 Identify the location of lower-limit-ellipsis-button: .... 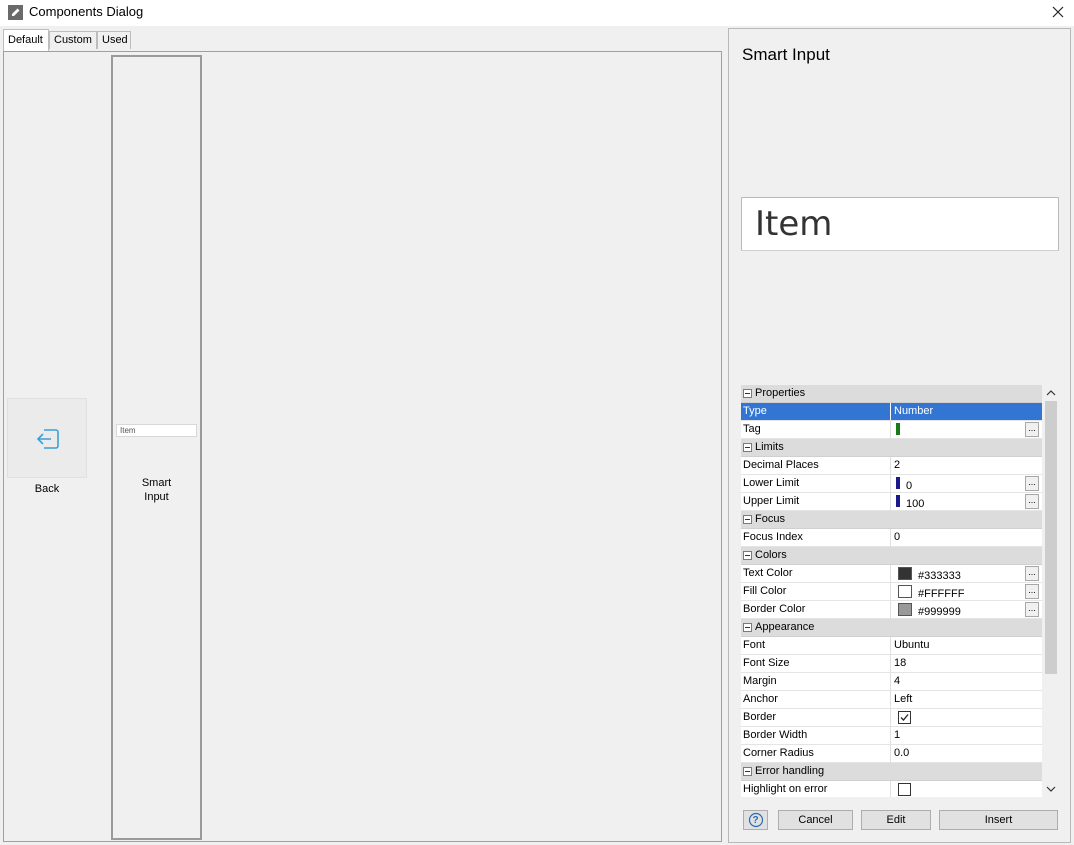
(1032, 483).